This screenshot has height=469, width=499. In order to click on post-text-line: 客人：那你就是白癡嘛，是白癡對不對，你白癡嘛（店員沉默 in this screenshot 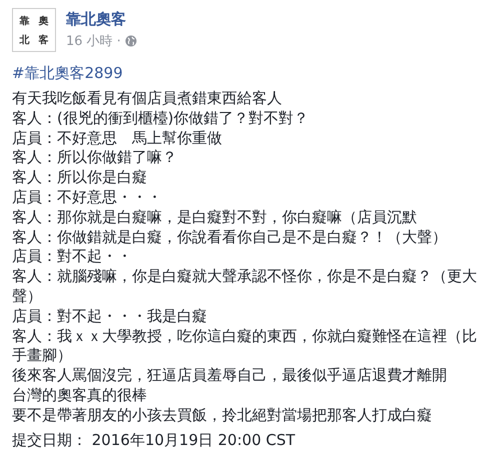, I will do `click(215, 218)`.